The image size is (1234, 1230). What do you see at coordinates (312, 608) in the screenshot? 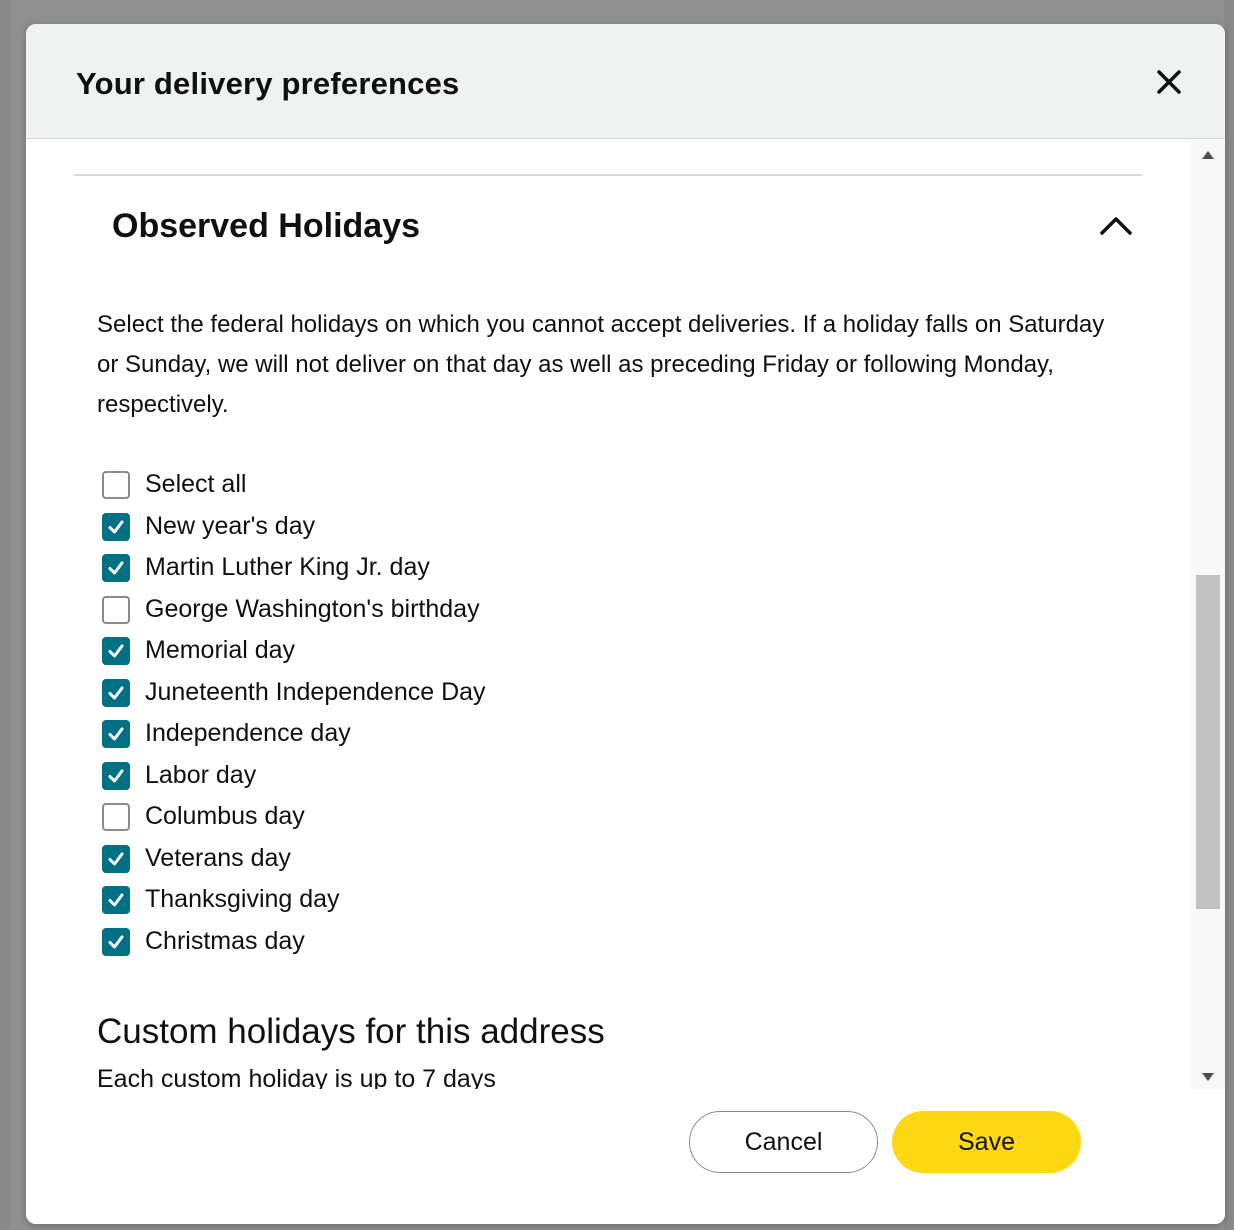
I see `holiday-label: George Washington's birthday` at bounding box center [312, 608].